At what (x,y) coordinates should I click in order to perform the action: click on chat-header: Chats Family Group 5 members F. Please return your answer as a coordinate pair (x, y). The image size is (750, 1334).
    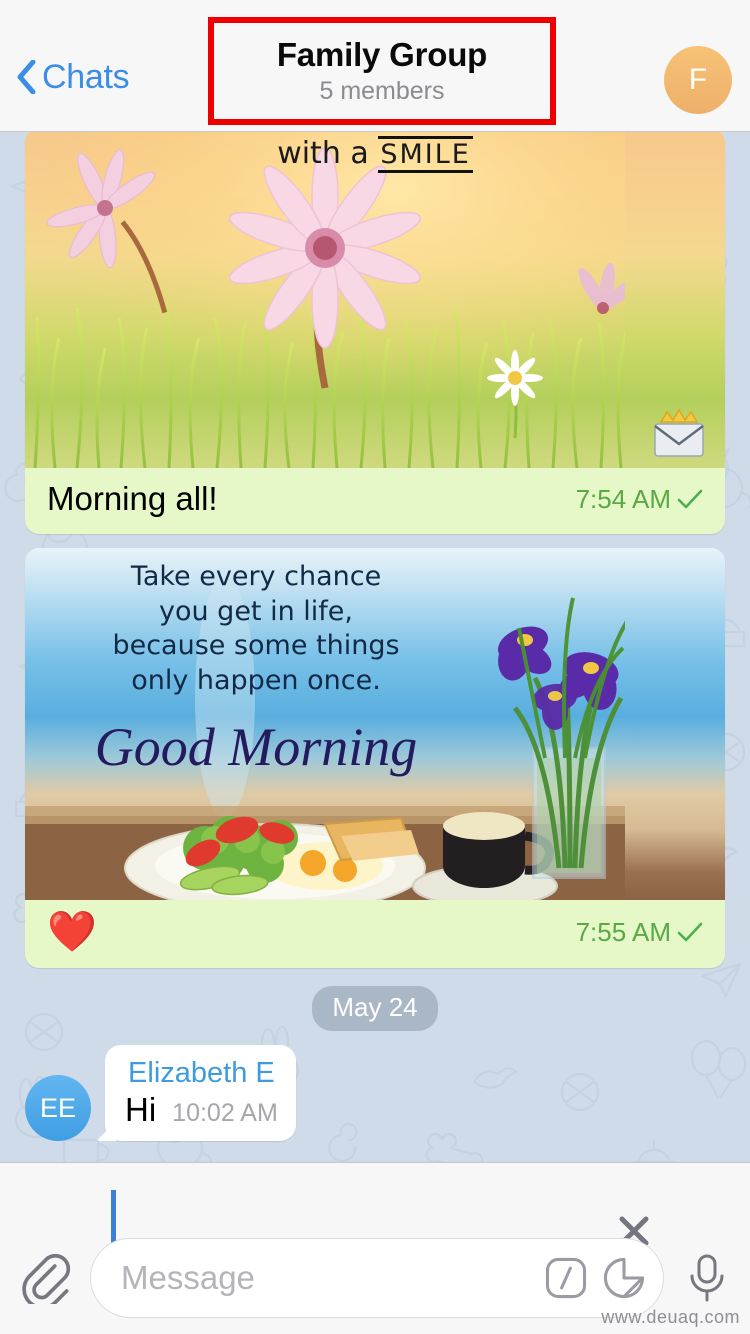
    Looking at the image, I should click on (375, 66).